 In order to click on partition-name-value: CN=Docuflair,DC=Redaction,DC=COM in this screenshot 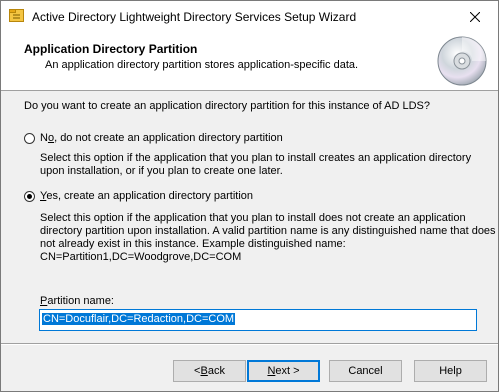, I will do `click(139, 319)`.